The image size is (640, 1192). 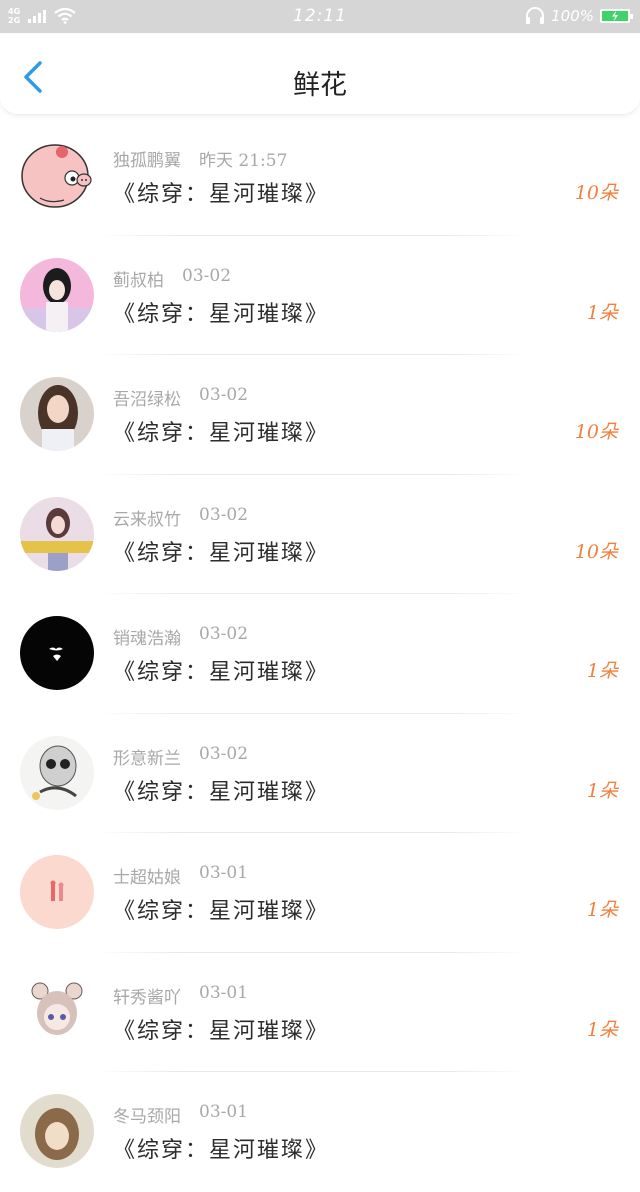 I want to click on battery-icon, so click(x=616, y=16).